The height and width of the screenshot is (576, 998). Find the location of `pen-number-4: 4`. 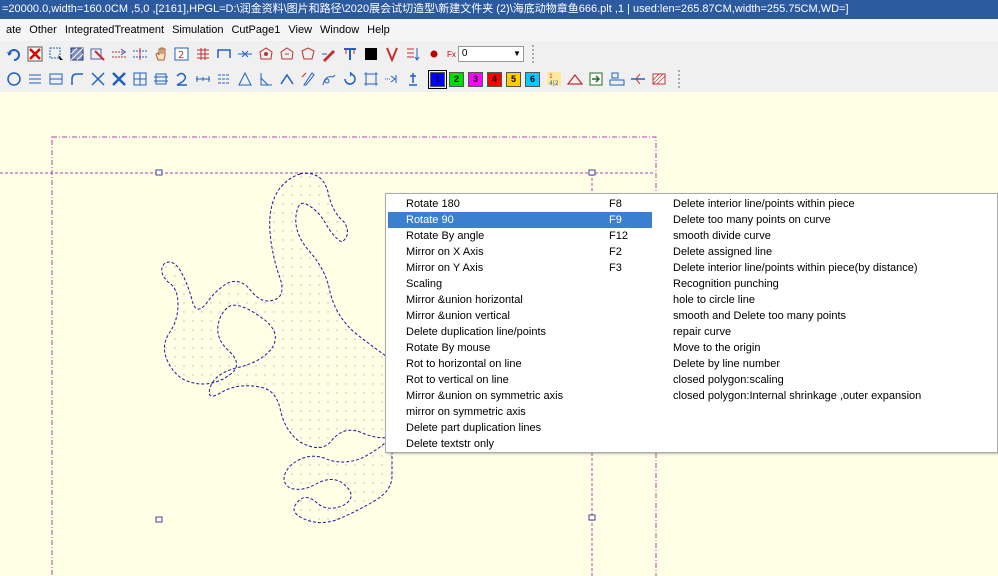

pen-number-4: 4 is located at coordinates (494, 79).